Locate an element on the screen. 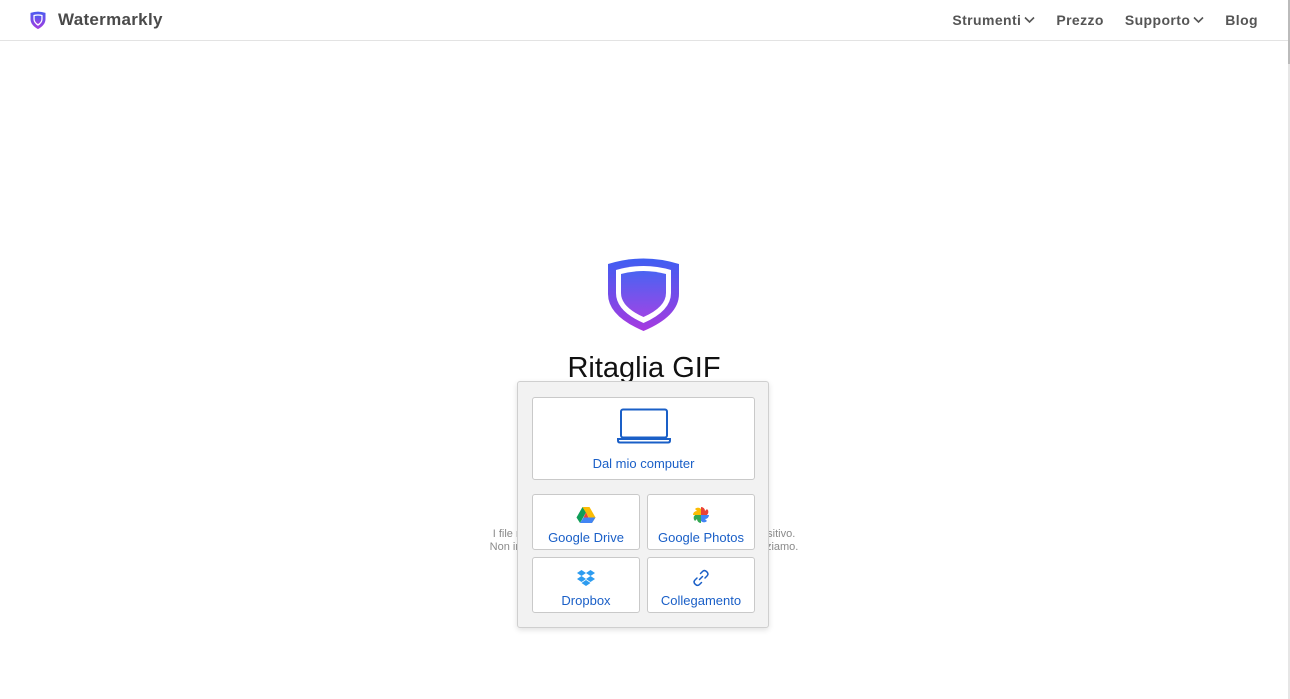 This screenshot has height=699, width=1290. dropbox-icon is located at coordinates (586, 578).